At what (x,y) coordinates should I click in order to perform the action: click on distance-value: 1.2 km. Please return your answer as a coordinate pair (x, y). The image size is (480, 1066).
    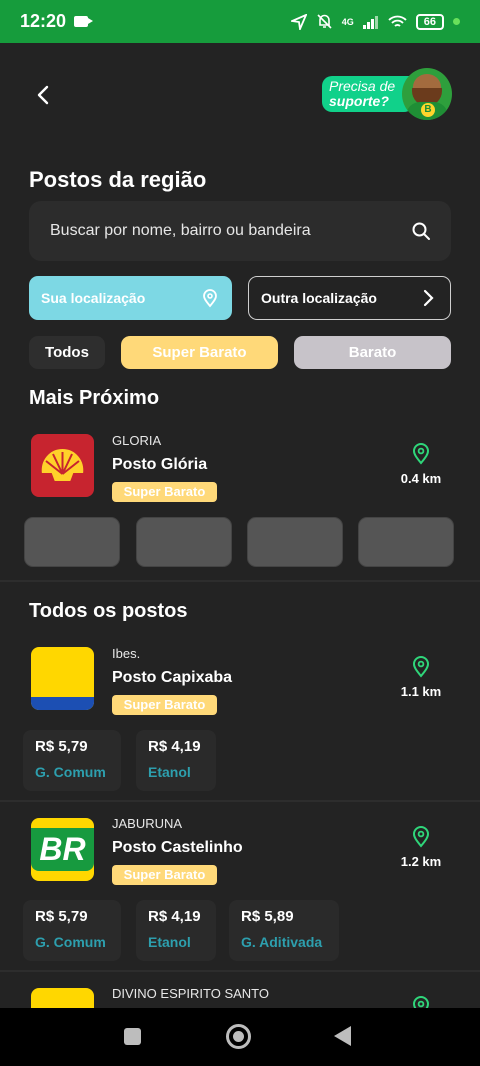
    Looking at the image, I should click on (421, 861).